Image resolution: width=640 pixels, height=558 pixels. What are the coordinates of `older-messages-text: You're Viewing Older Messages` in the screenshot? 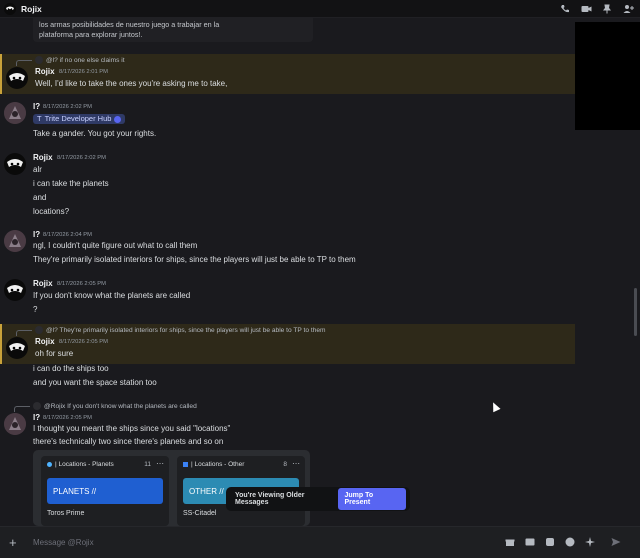 It's located at (270, 499).